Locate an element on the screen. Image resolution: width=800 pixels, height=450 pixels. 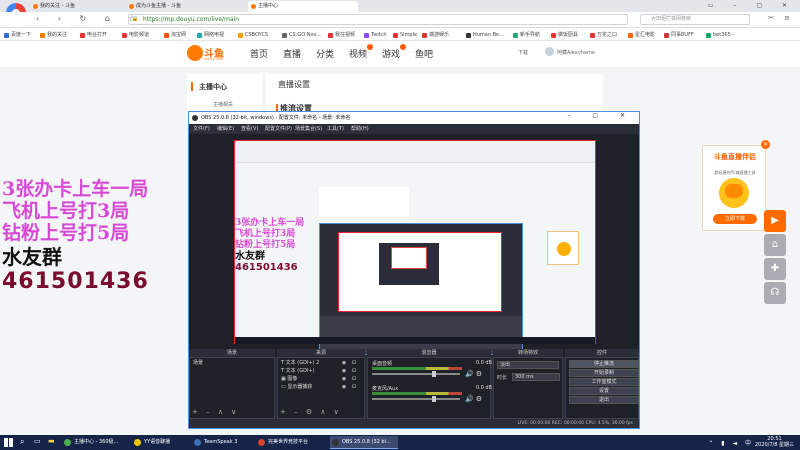
source-item: T 文本 (GDI+) 2 ◉ ⊡ is located at coordinates (321, 363).